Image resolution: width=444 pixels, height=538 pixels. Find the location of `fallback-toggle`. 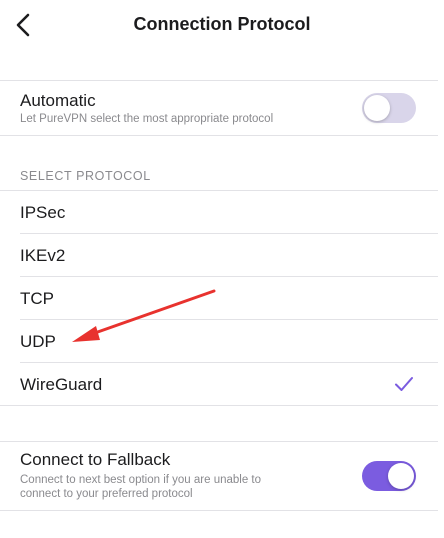

fallback-toggle is located at coordinates (389, 476).